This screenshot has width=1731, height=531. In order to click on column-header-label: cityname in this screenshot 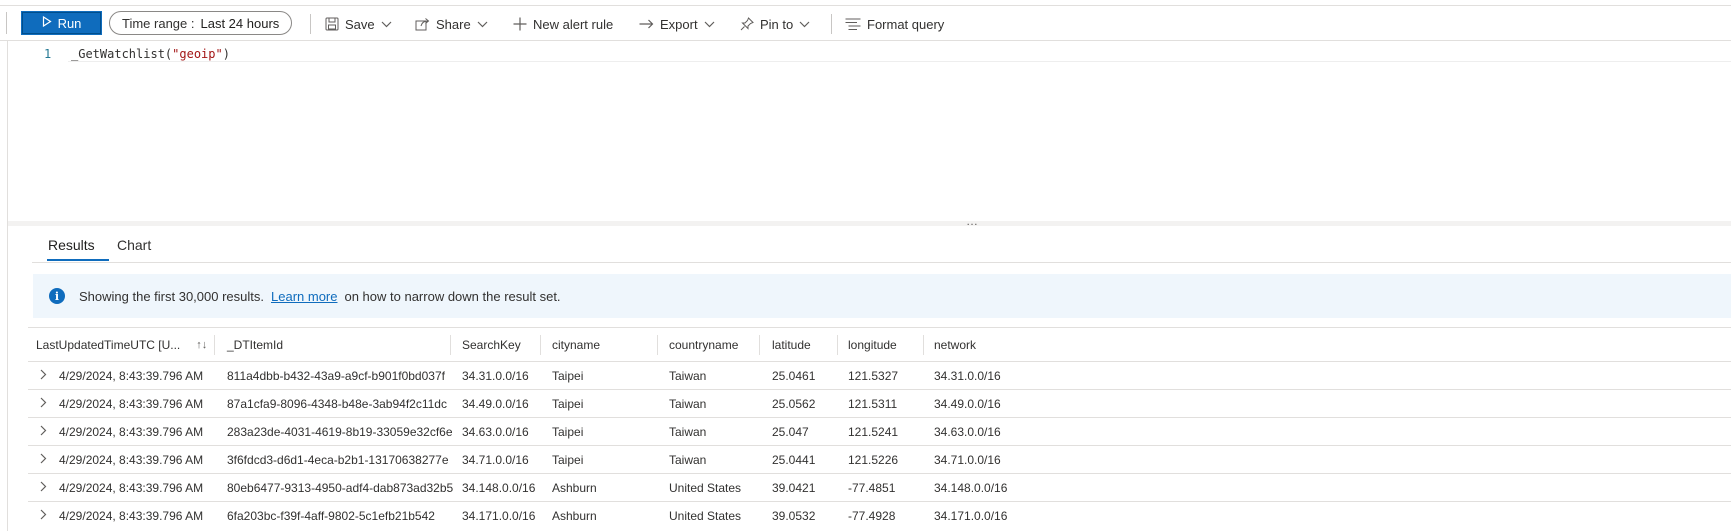, I will do `click(576, 344)`.